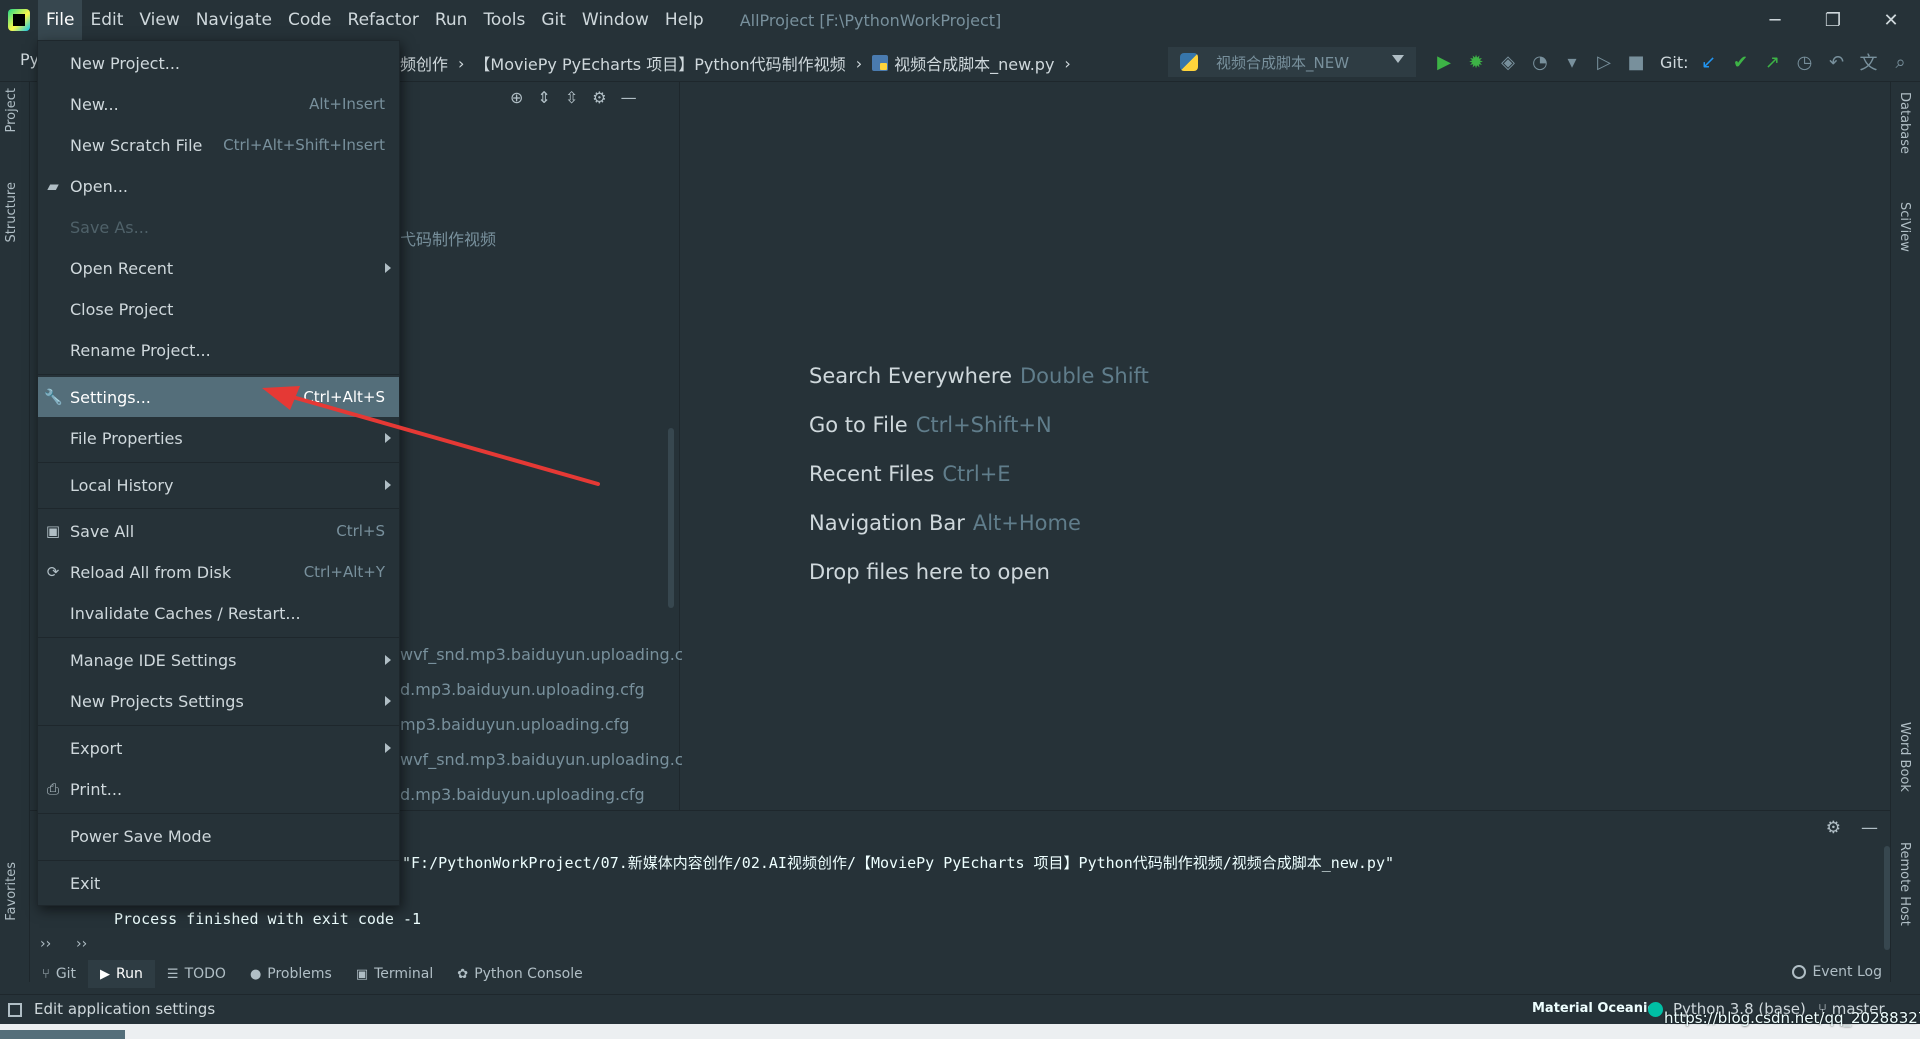  I want to click on console-scrollbar, so click(1887, 898).